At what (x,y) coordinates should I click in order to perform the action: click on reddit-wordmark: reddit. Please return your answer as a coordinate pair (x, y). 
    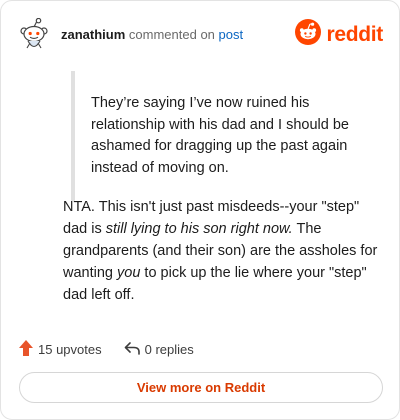
    Looking at the image, I should click on (354, 34).